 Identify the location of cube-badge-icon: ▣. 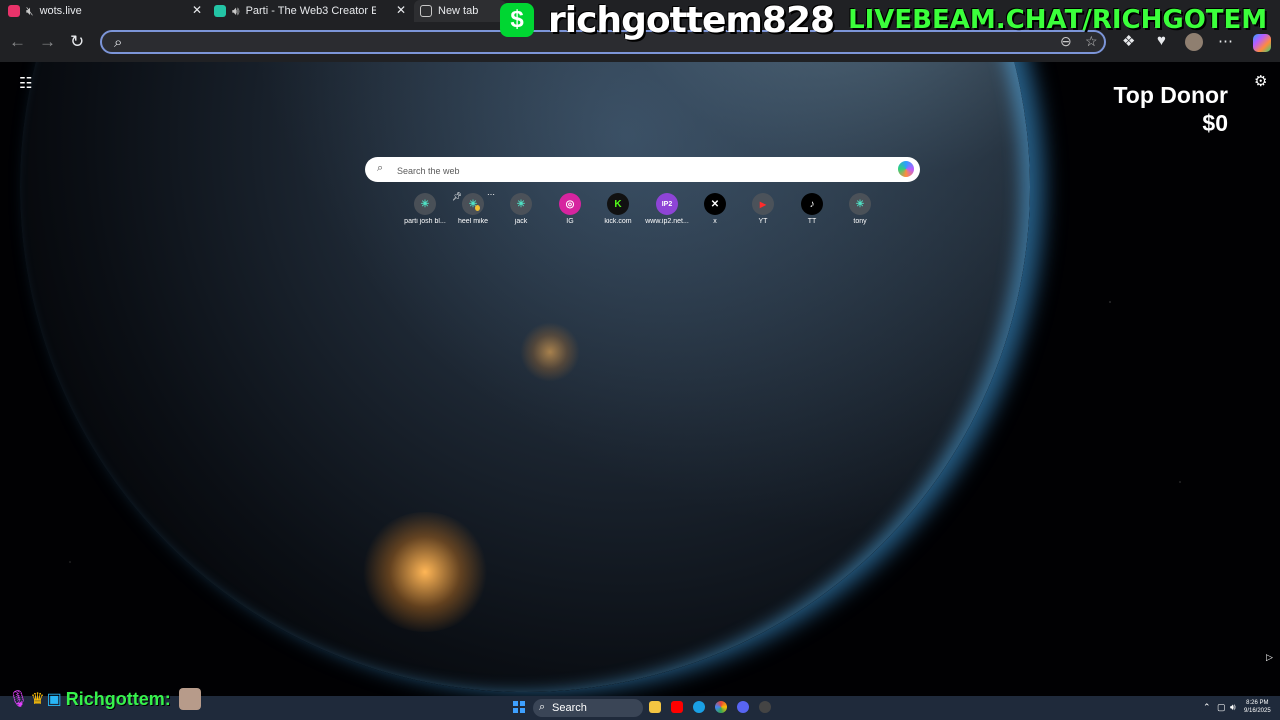
(54, 699).